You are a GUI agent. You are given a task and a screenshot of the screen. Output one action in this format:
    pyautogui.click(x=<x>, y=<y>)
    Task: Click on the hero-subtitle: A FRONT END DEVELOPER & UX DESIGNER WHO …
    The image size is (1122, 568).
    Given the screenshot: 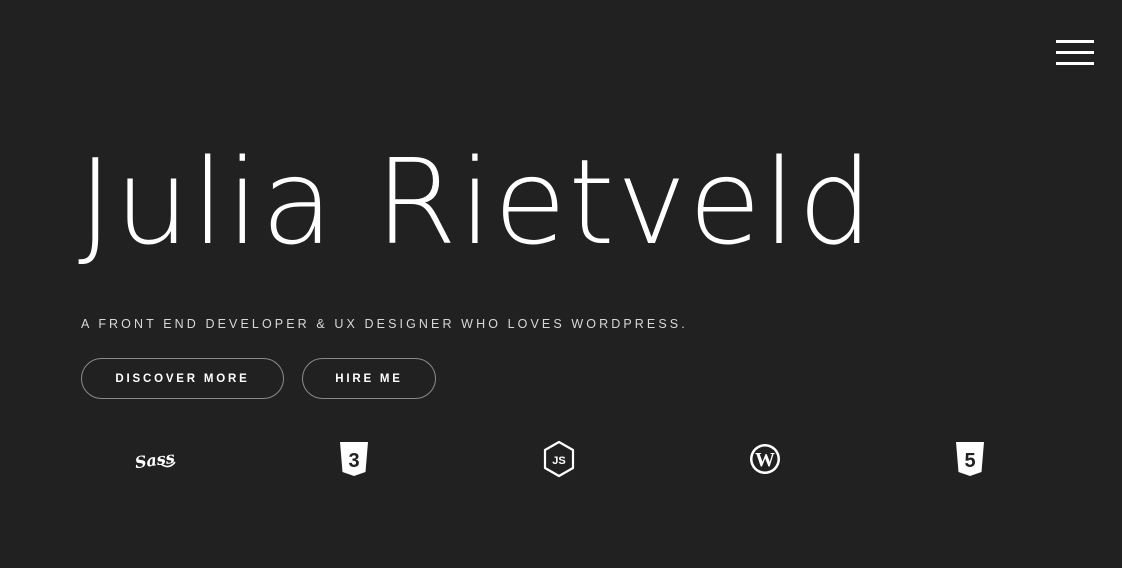 What is the action you would take?
    pyautogui.click(x=384, y=324)
    